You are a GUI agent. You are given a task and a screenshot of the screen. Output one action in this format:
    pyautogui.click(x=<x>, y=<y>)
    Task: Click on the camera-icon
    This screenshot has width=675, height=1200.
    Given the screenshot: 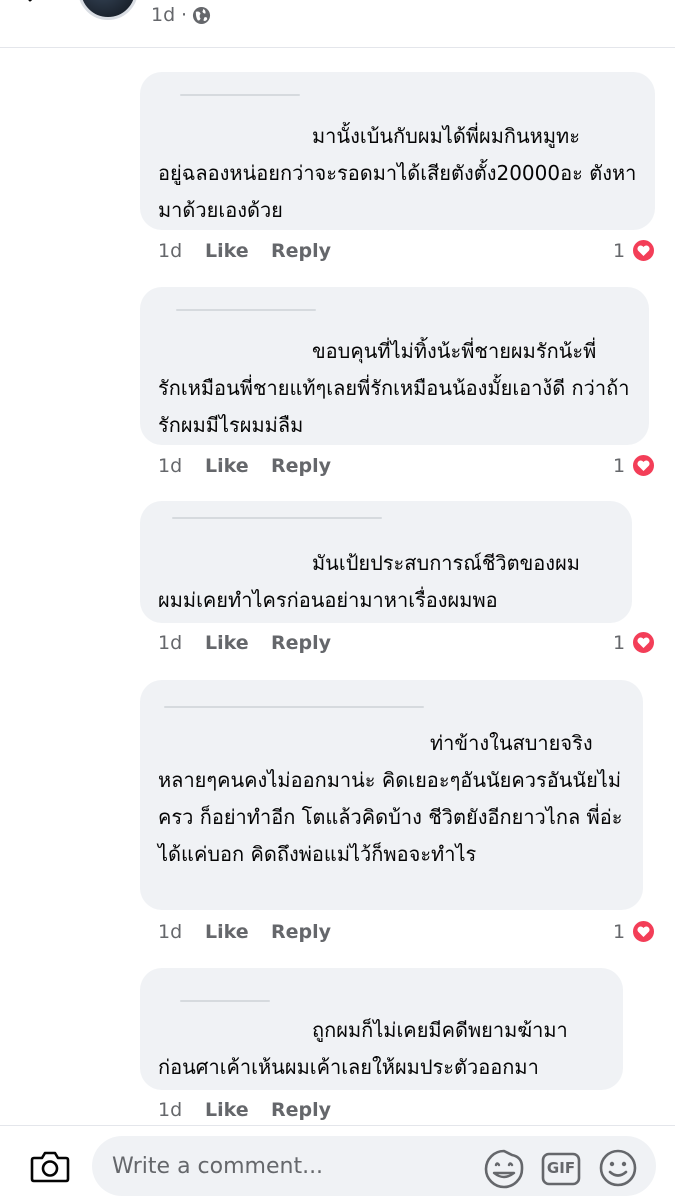 What is the action you would take?
    pyautogui.click(x=50, y=1166)
    